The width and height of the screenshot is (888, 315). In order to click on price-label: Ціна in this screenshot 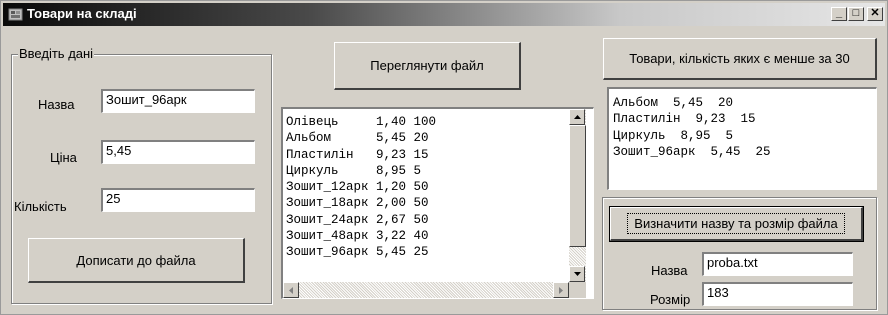, I will do `click(63, 157)`.